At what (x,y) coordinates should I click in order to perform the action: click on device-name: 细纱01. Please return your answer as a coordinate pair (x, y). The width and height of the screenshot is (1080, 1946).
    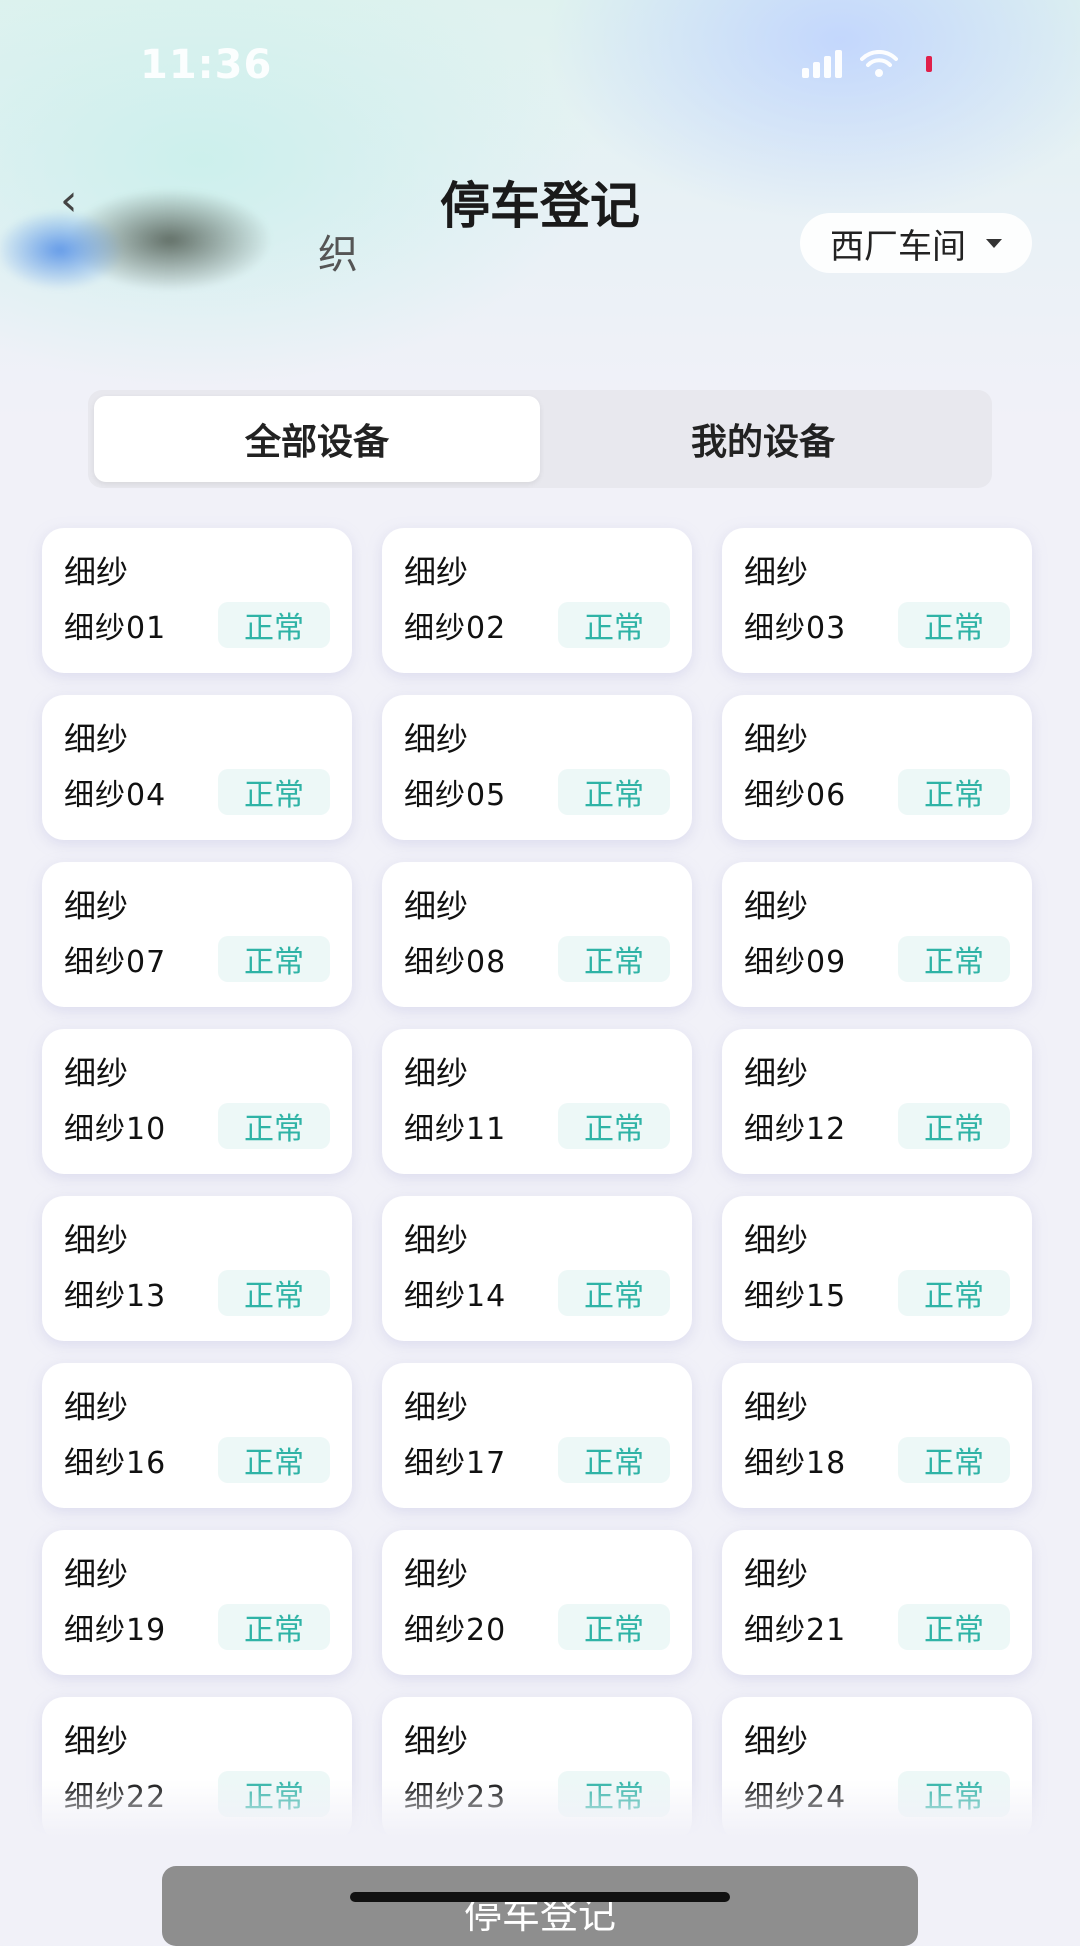
    Looking at the image, I should click on (115, 628).